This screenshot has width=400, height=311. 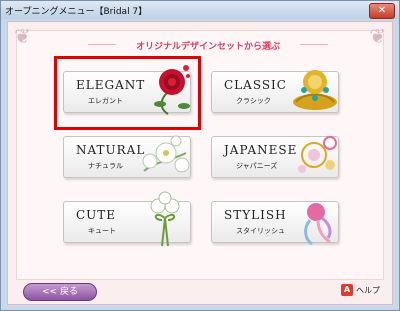 I want to click on tile-subtitle: クラシック, so click(x=253, y=101).